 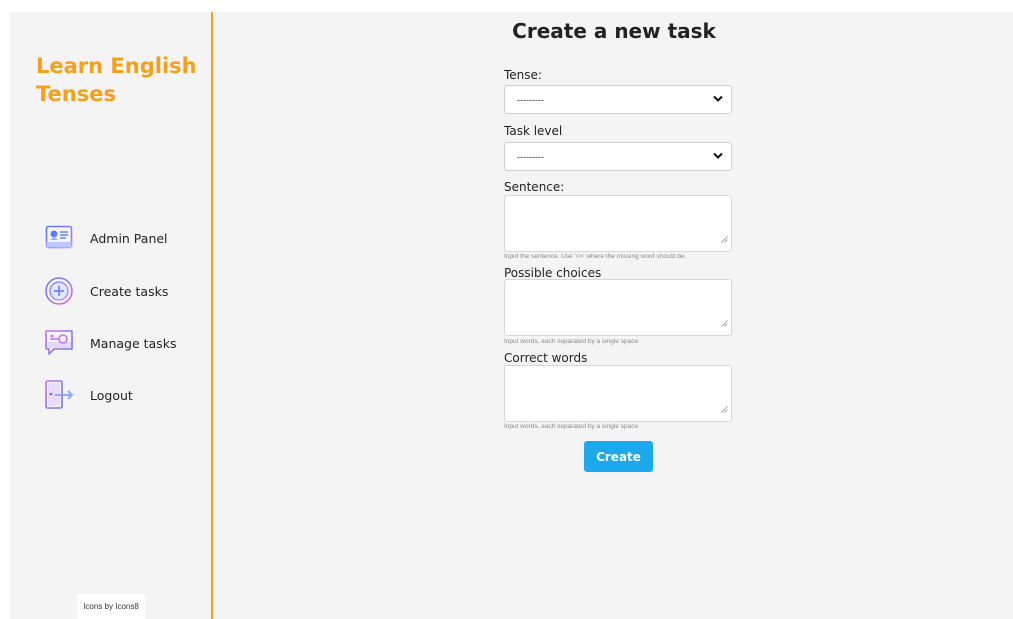 What do you see at coordinates (618, 456) in the screenshot?
I see `create-button: Create` at bounding box center [618, 456].